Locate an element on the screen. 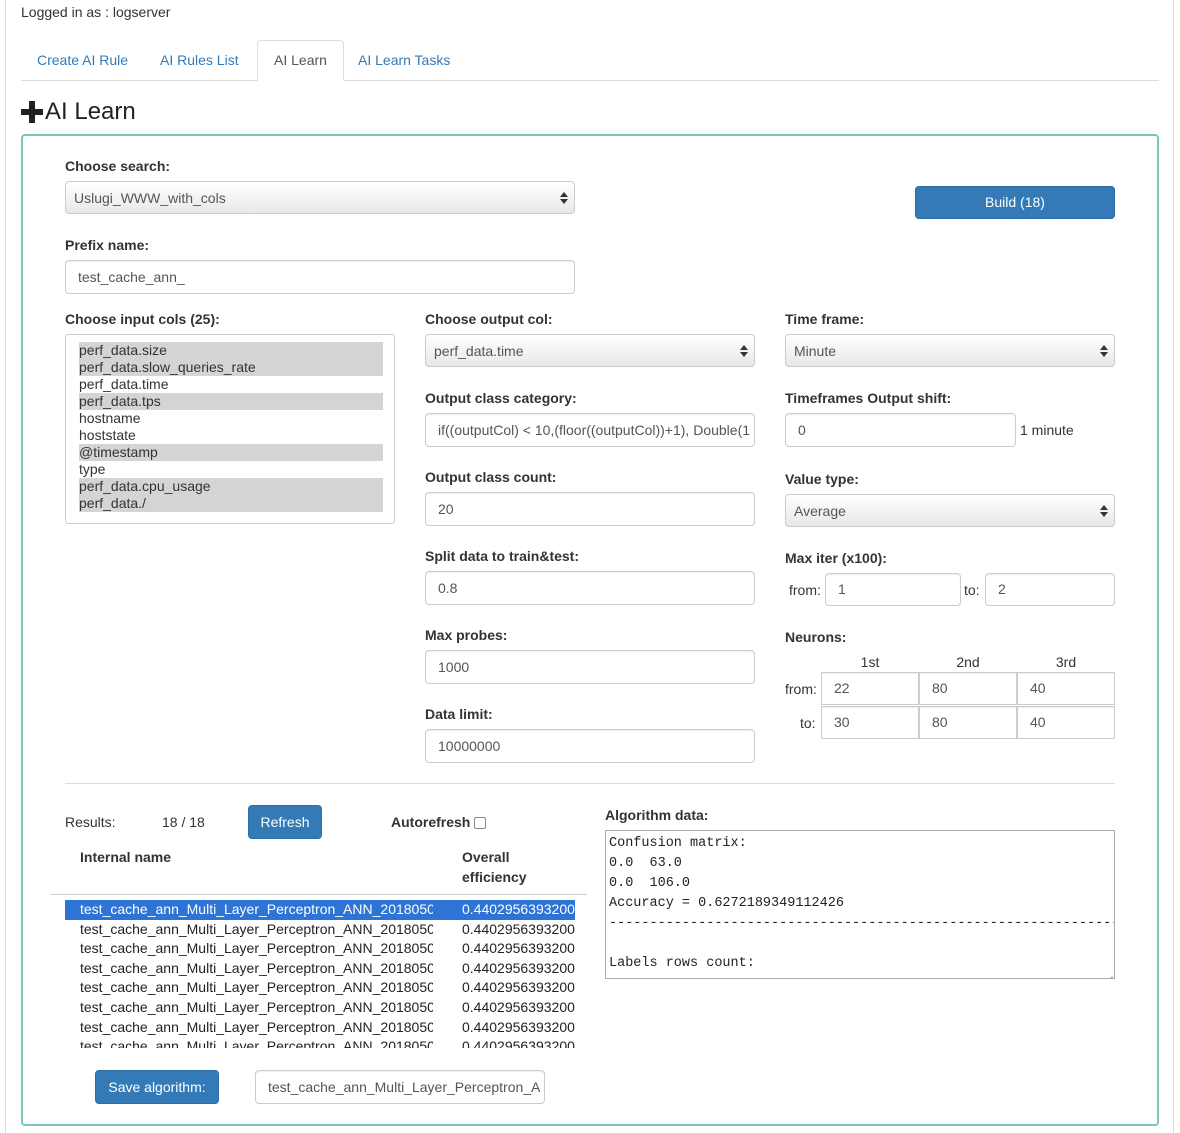 The width and height of the screenshot is (1180, 1133). output-col-value: perf_data.time is located at coordinates (479, 351).